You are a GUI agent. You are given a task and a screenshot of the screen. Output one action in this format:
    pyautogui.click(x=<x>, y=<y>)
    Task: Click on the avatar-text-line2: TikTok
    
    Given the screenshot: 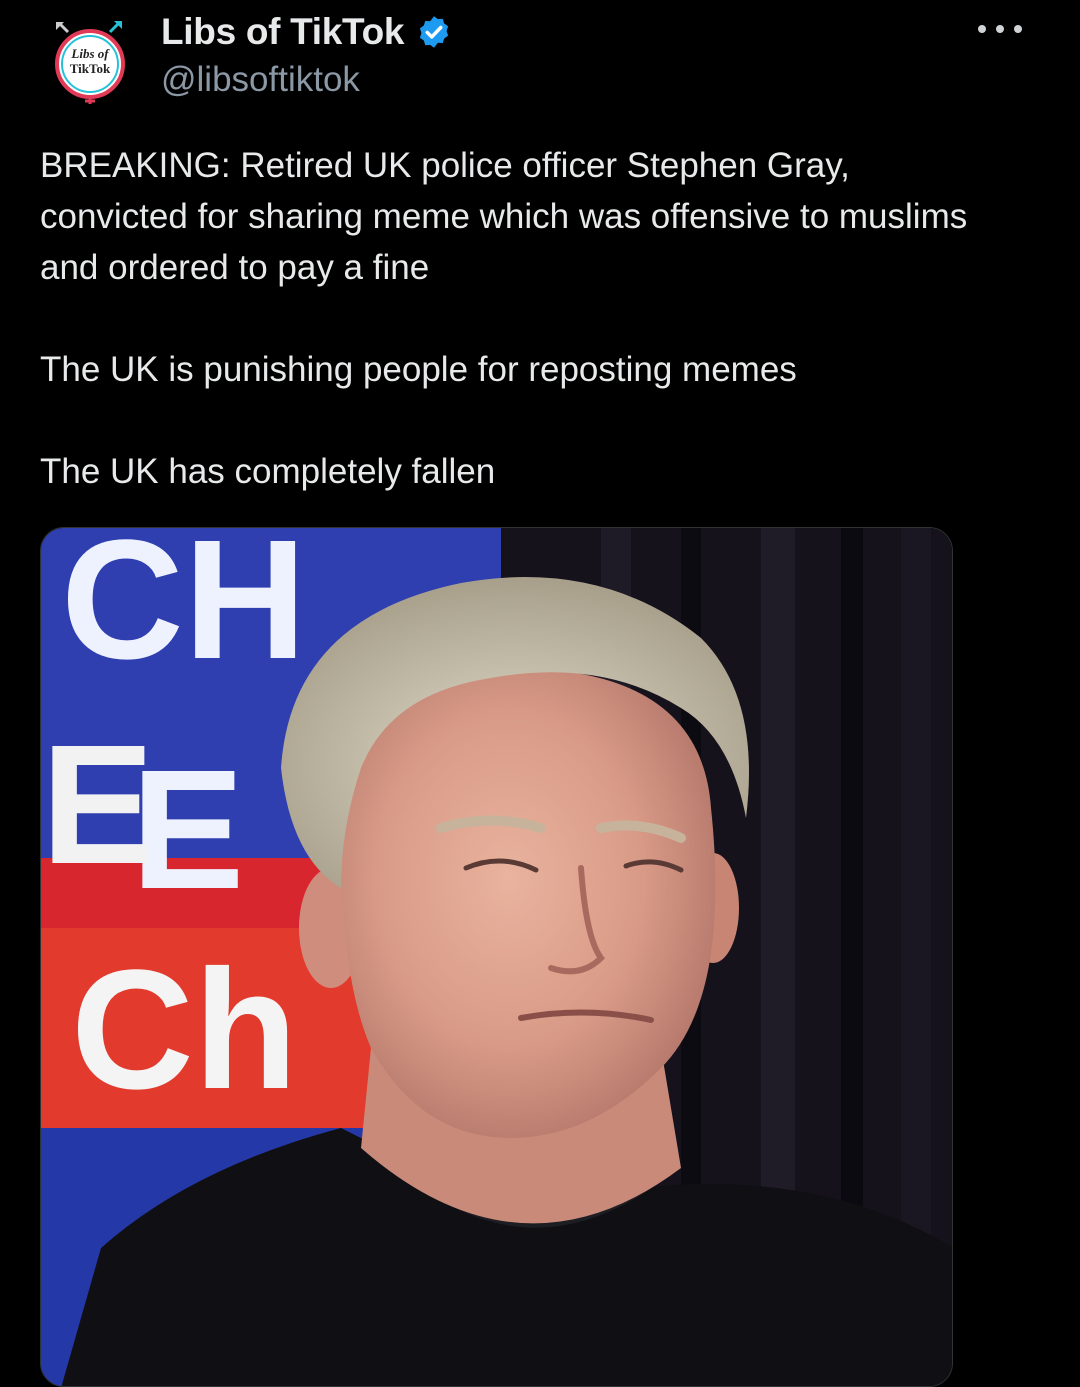 What is the action you would take?
    pyautogui.click(x=90, y=68)
    